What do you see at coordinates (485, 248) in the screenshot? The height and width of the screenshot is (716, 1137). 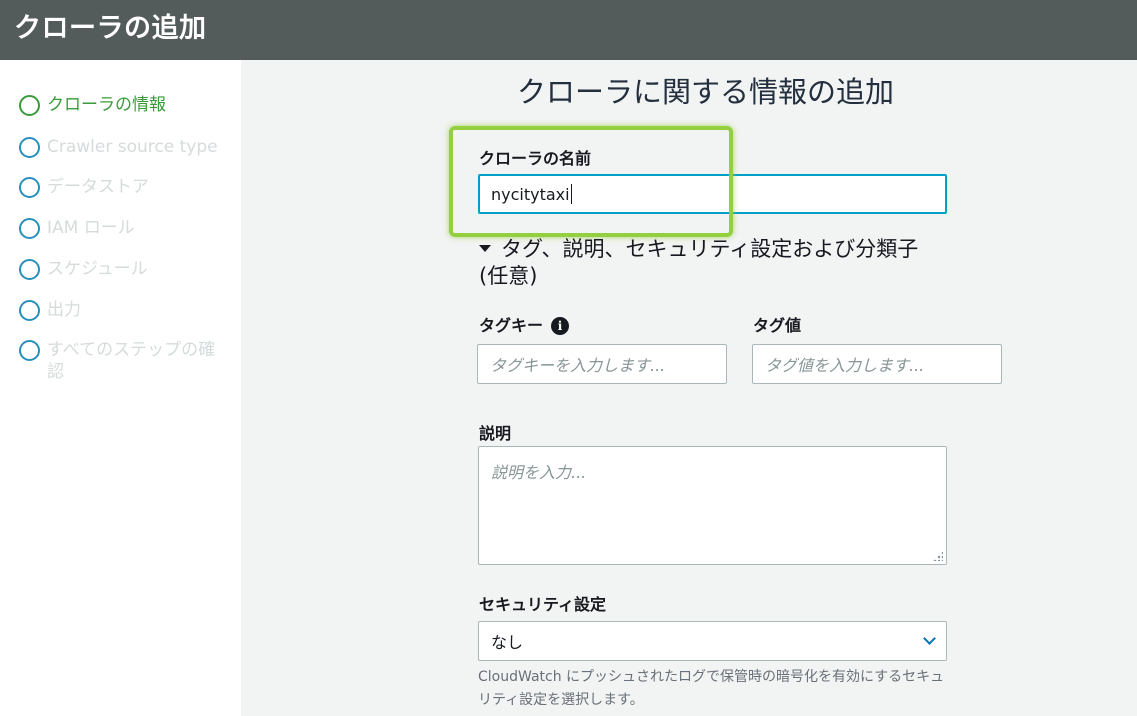 I see `caret-down-icon` at bounding box center [485, 248].